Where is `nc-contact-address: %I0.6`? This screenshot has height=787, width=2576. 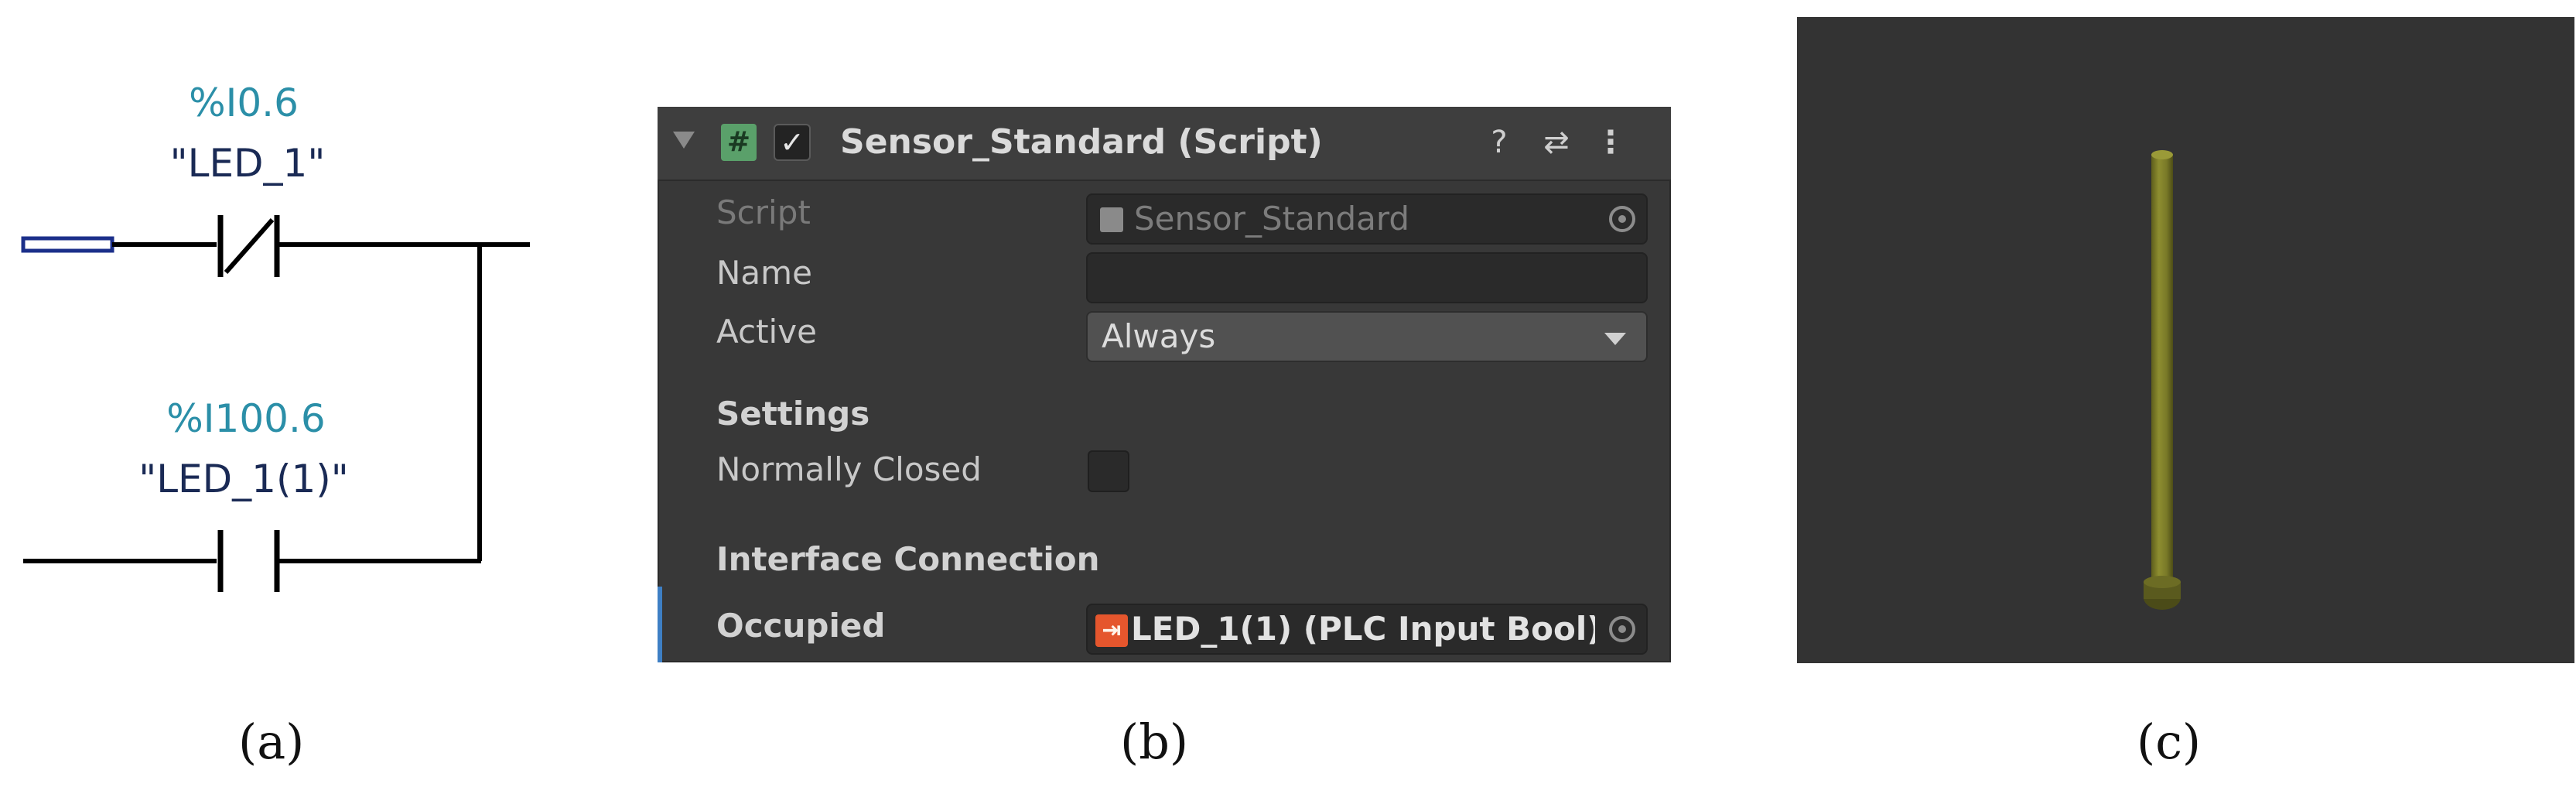
nc-contact-address: %I0.6 is located at coordinates (244, 103).